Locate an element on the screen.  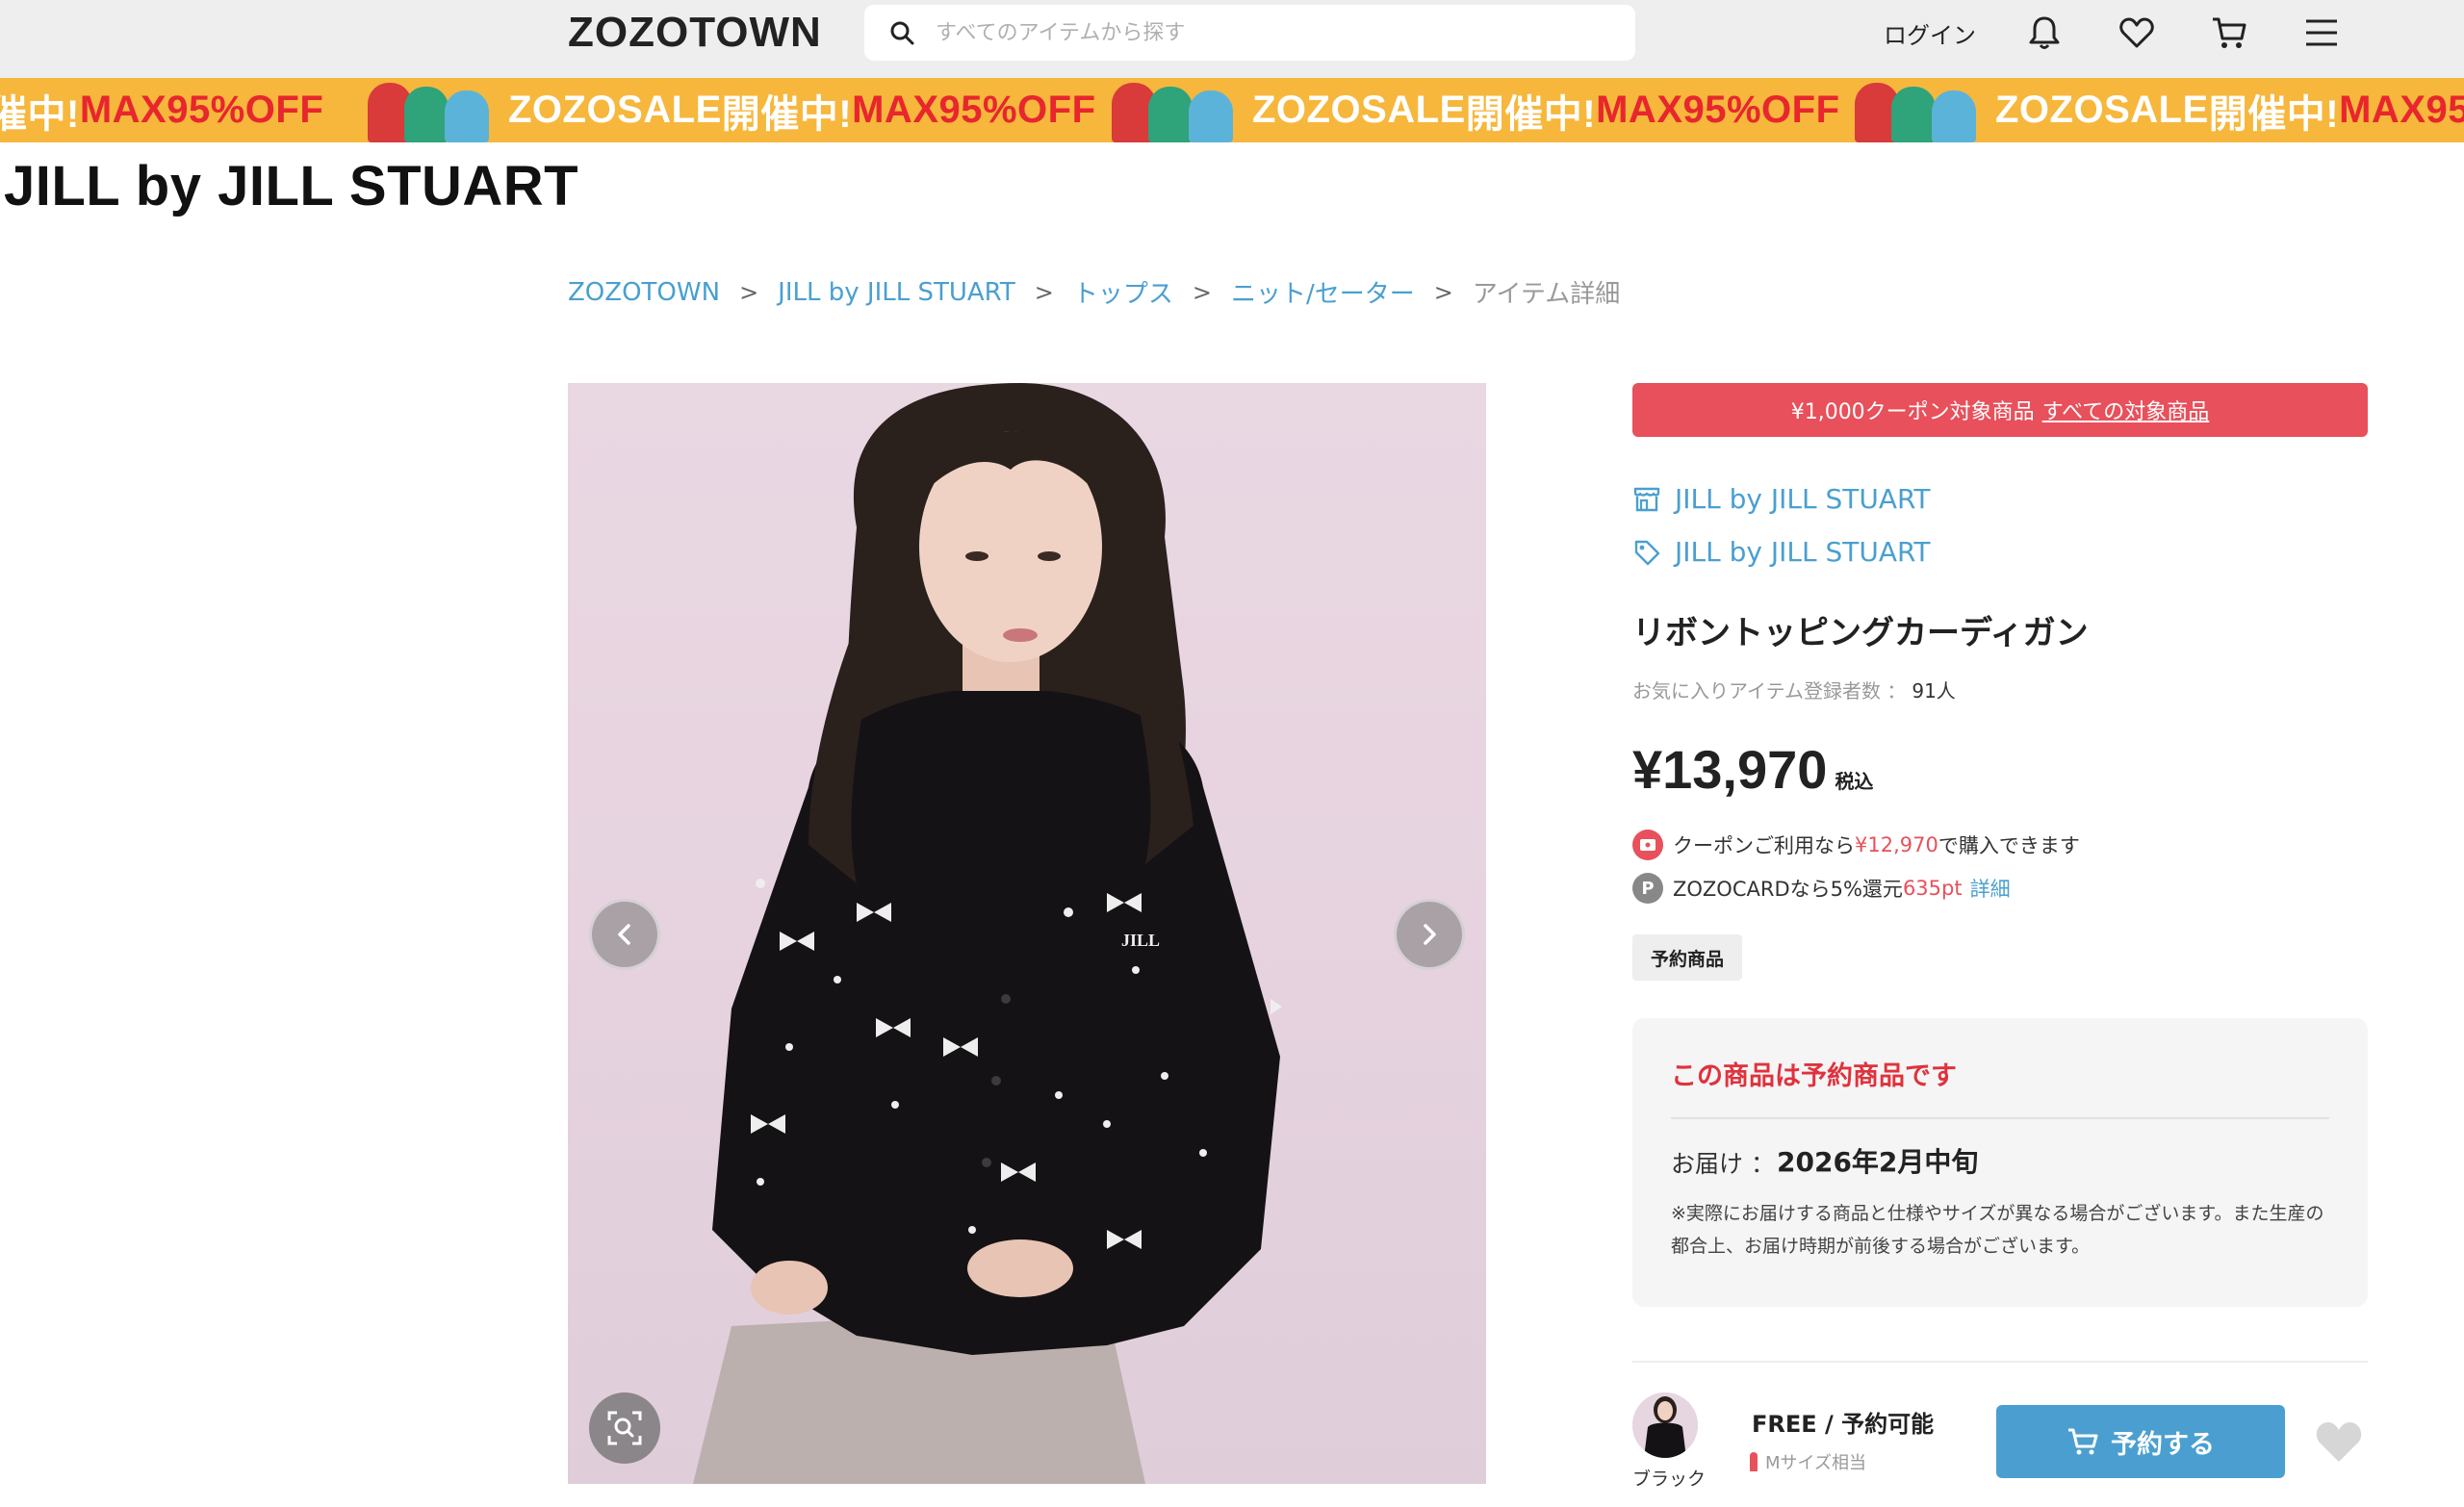
chevron-left-icon is located at coordinates (624, 934).